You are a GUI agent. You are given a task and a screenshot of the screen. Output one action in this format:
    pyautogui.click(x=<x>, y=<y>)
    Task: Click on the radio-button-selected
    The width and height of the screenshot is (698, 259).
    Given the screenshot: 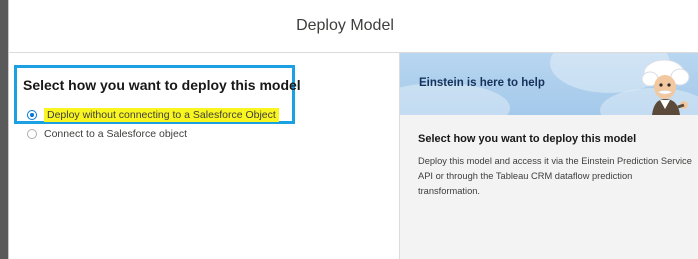 What is the action you would take?
    pyautogui.click(x=32, y=115)
    